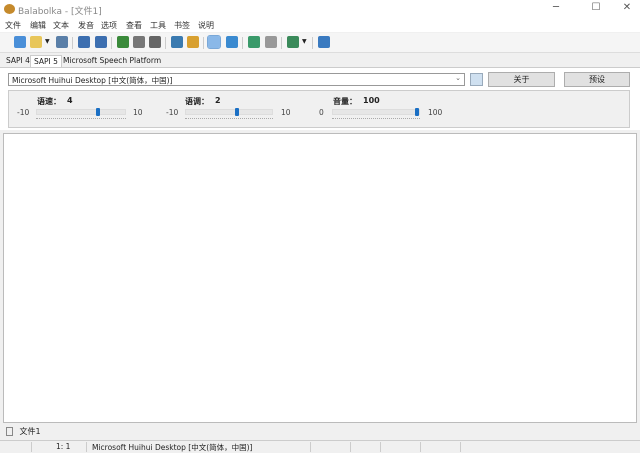 The image size is (640, 453). Describe the element at coordinates (521, 79) in the screenshot. I see `about-button: 关于` at that location.